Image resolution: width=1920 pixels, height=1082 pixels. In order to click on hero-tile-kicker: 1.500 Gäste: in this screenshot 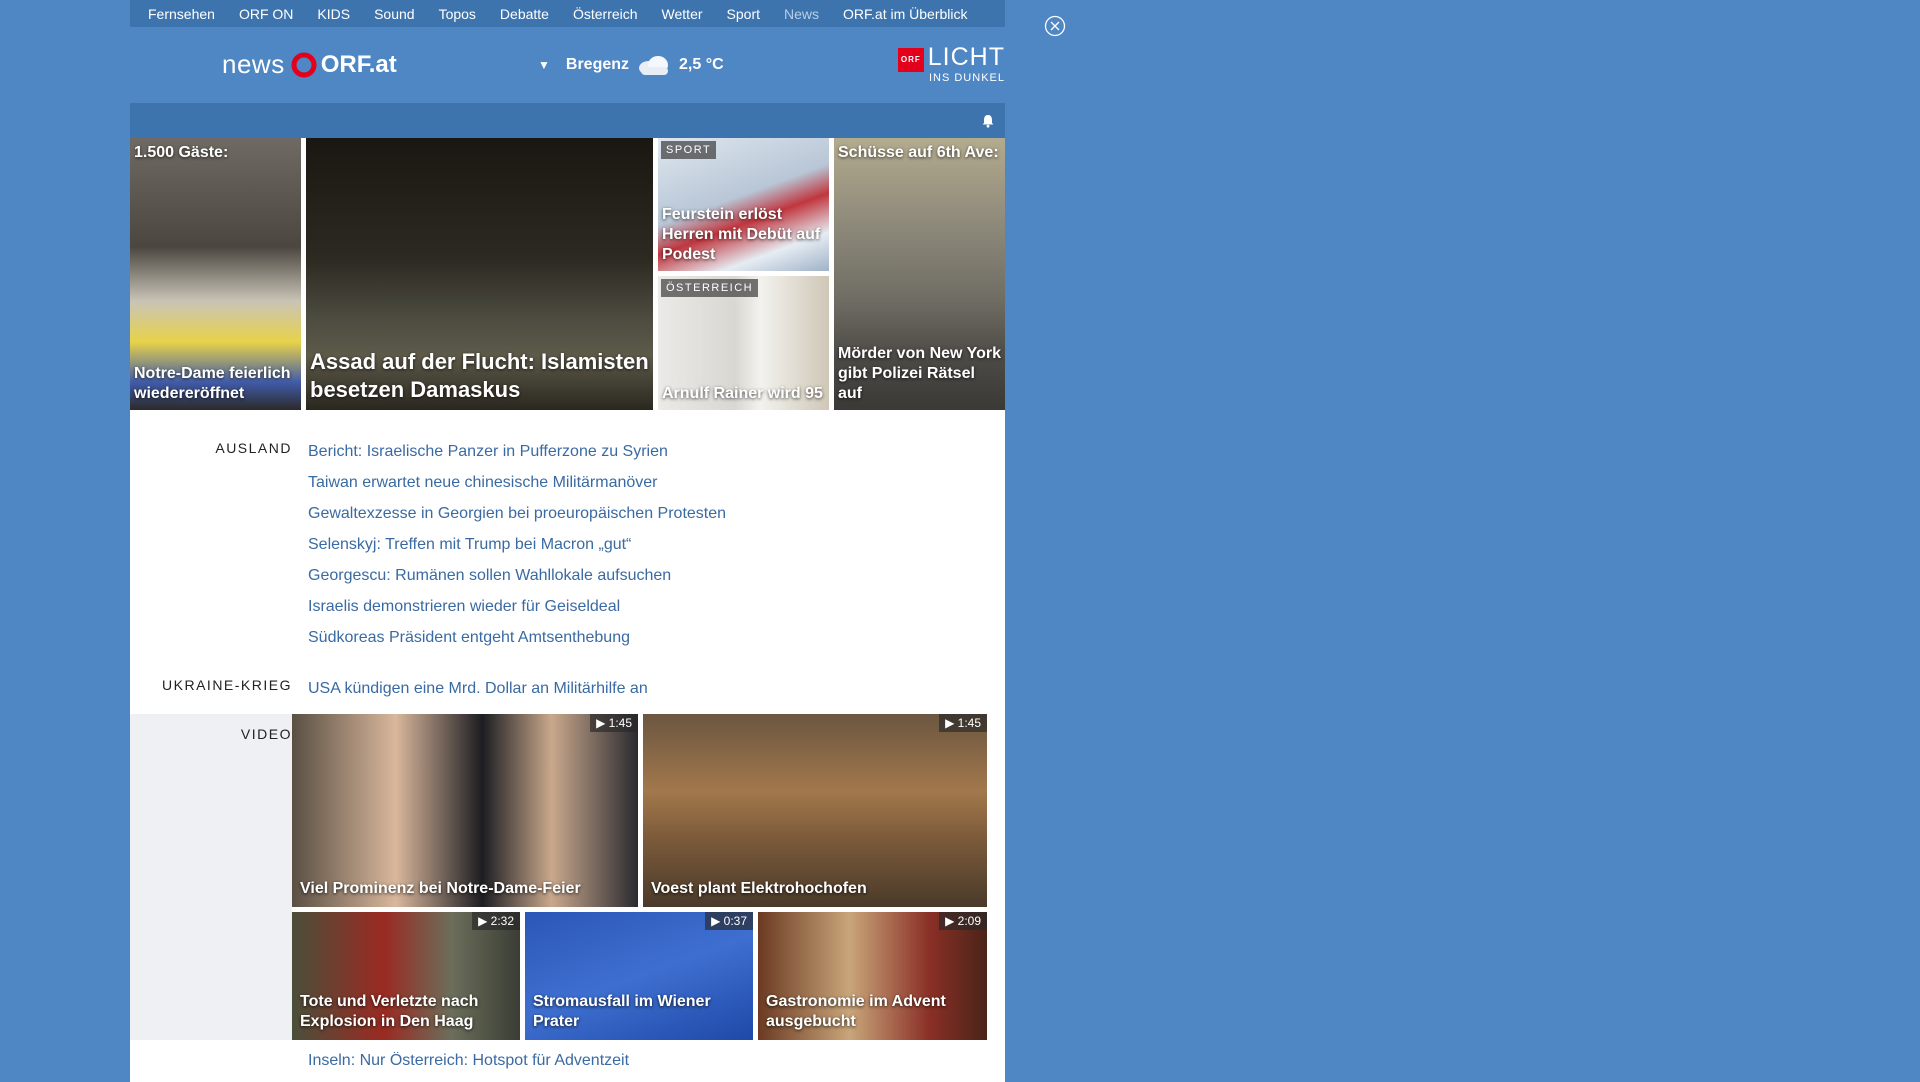, I will do `click(181, 152)`.